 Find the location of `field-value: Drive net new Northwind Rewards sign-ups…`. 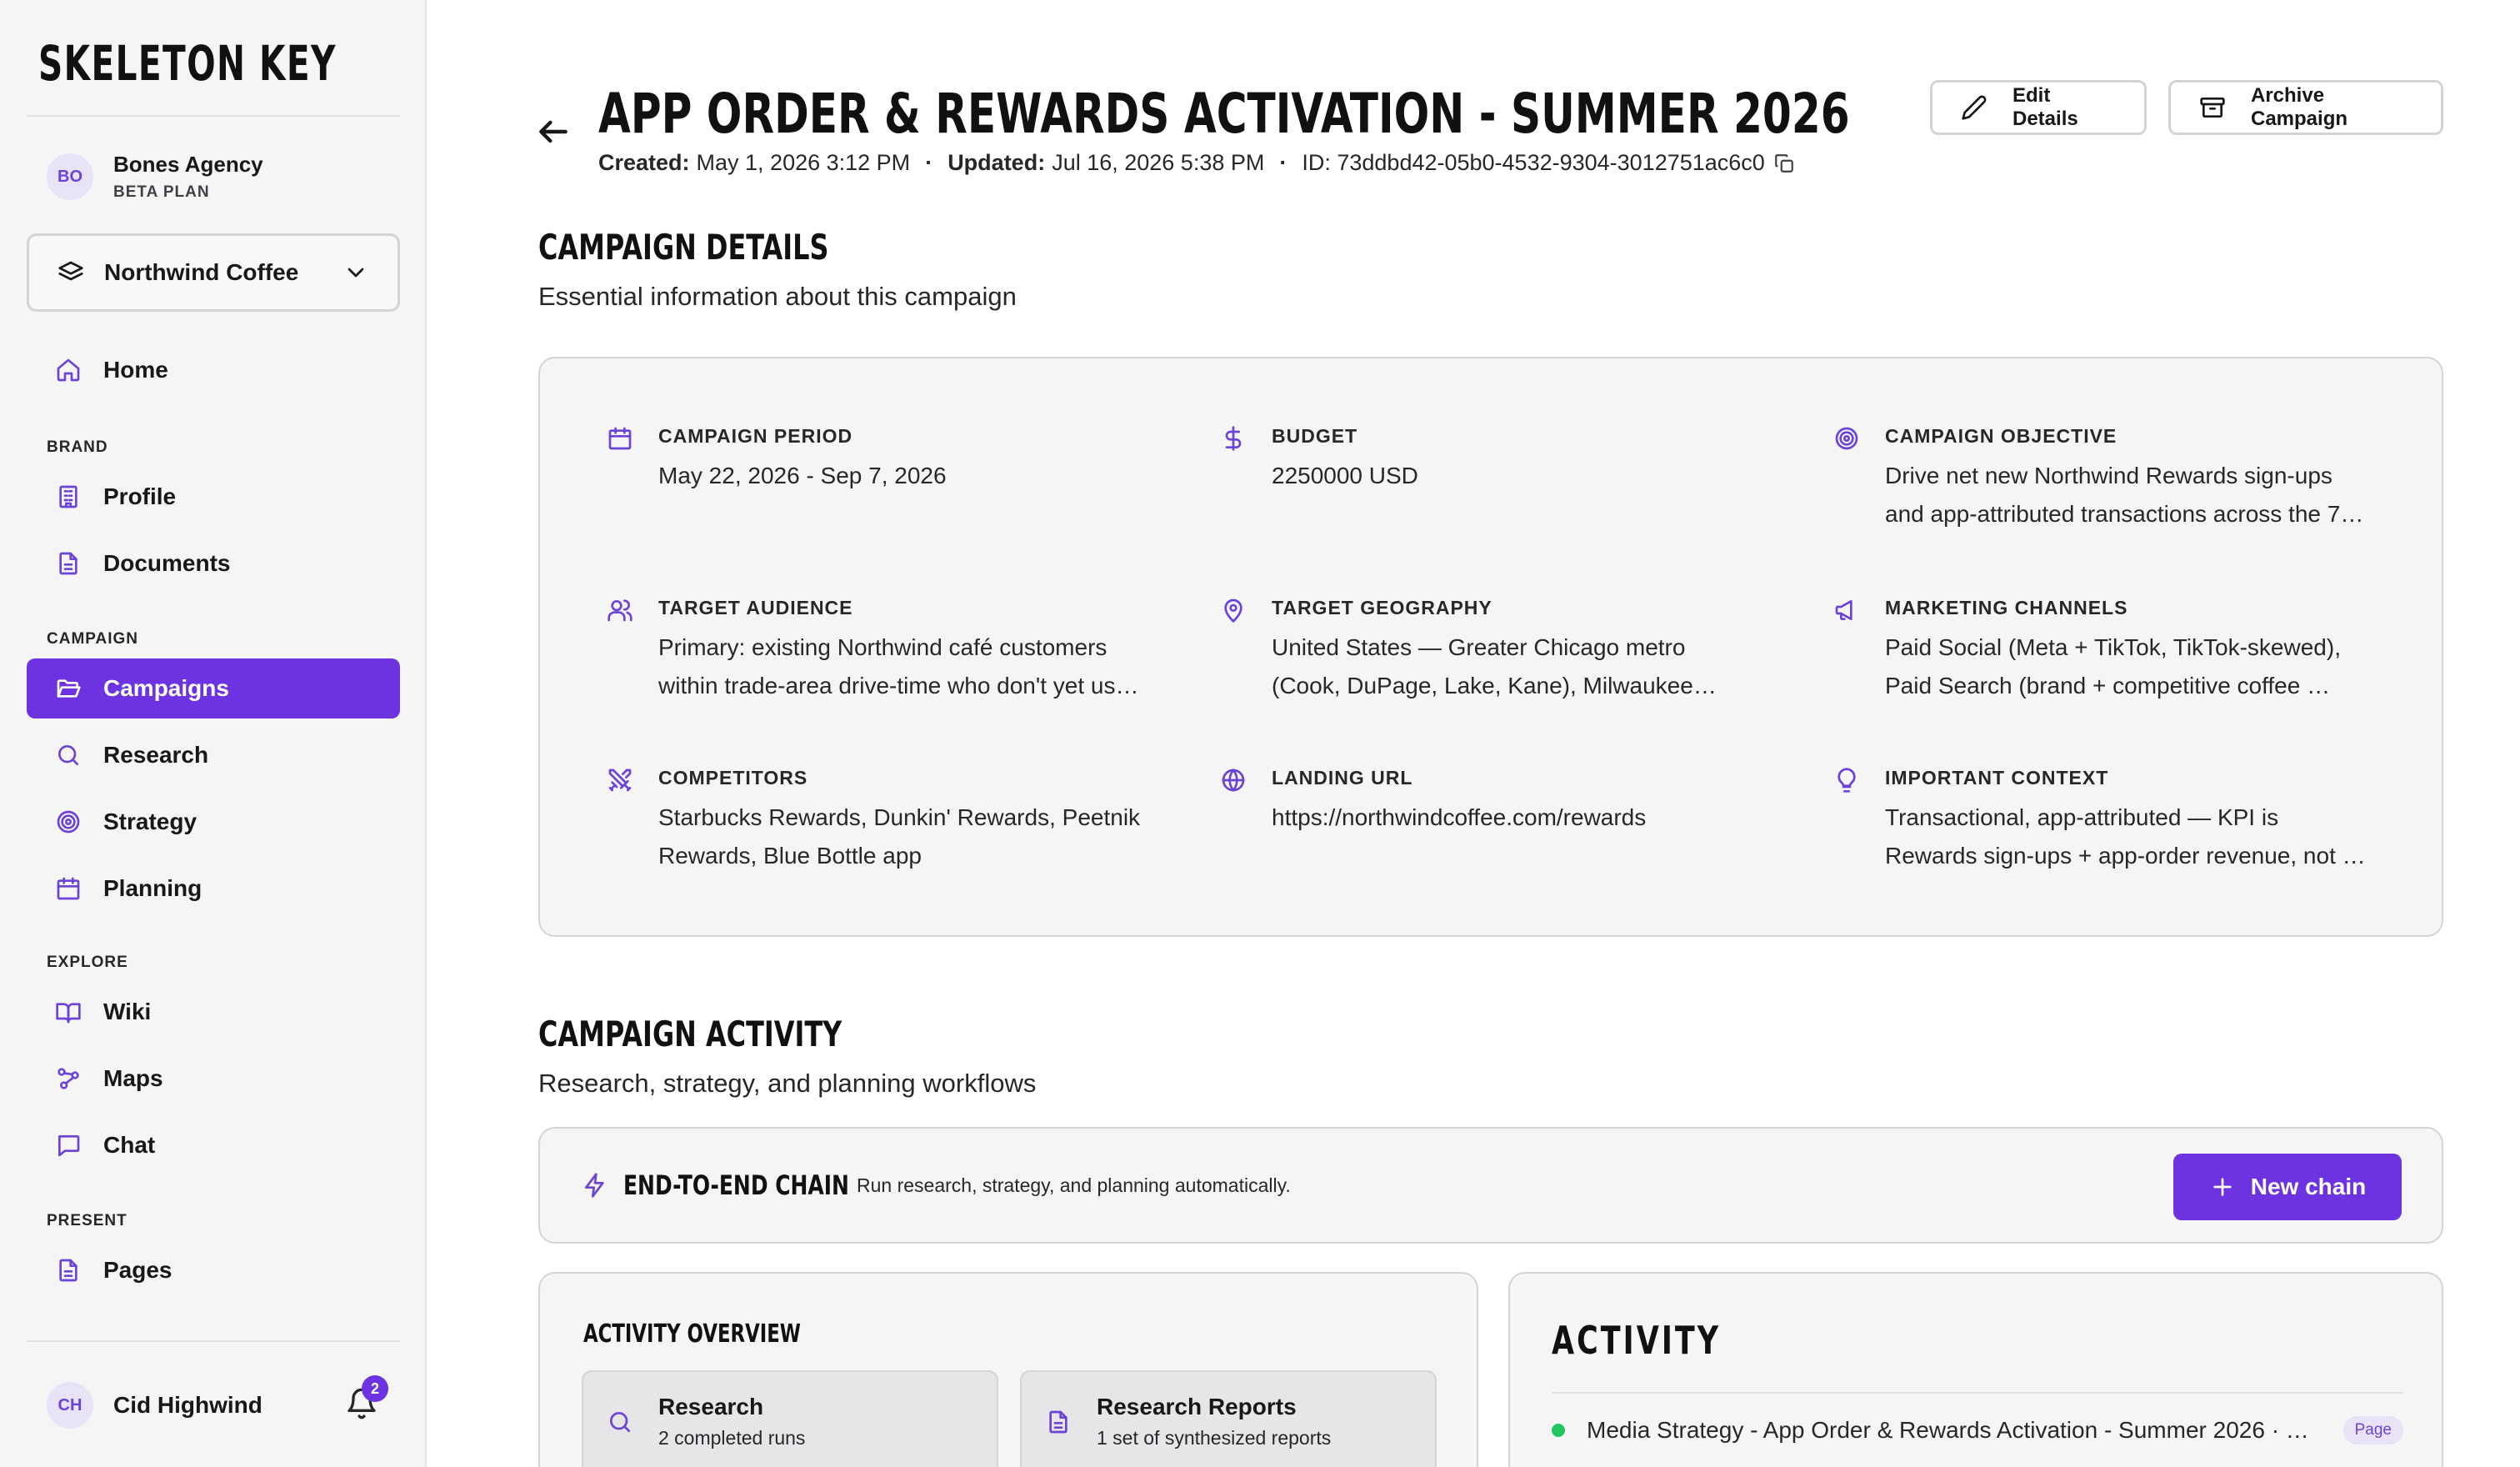

field-value: Drive net new Northwind Rewards sign-ups… is located at coordinates (2124, 495).